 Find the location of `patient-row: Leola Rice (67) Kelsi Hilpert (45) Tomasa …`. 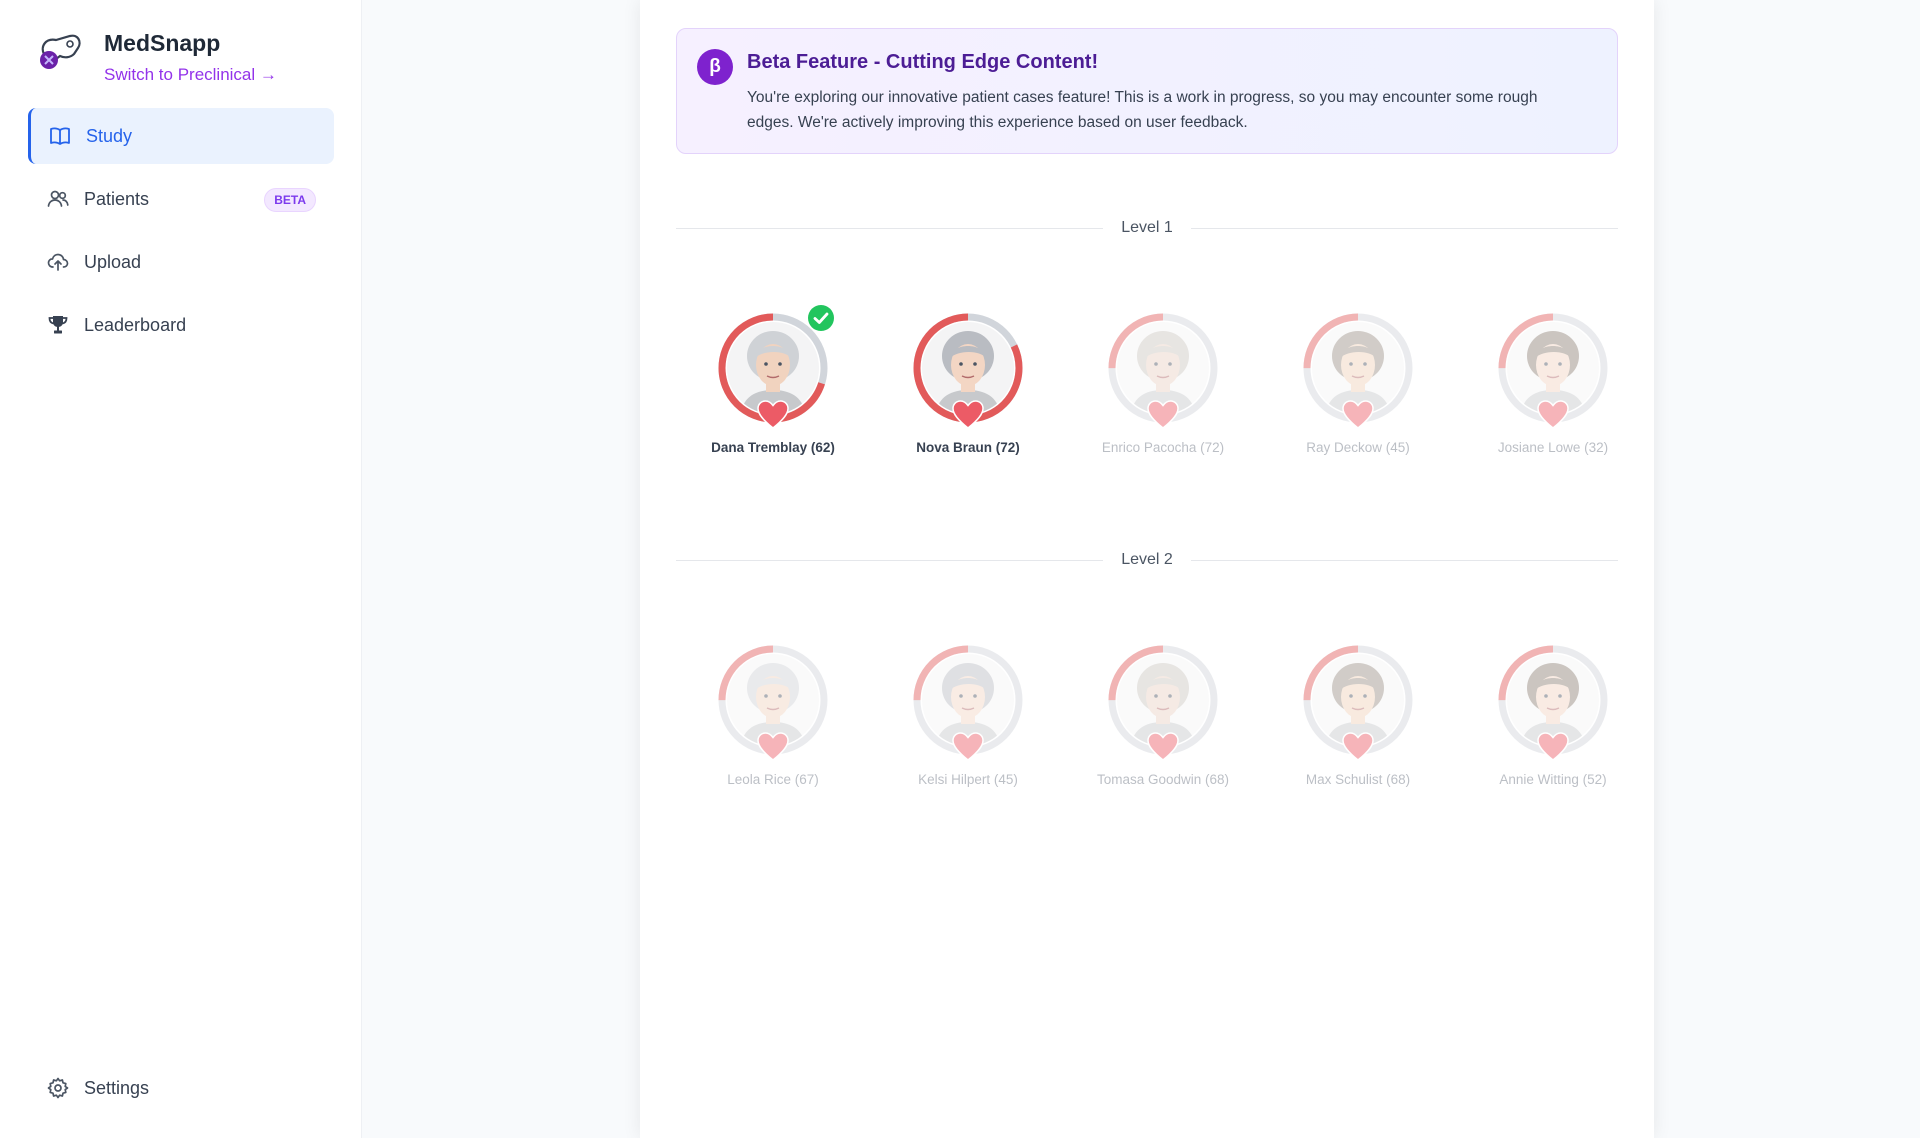

patient-row: Leola Rice (67) Kelsi Hilpert (45) Tomasa … is located at coordinates (1147, 729).